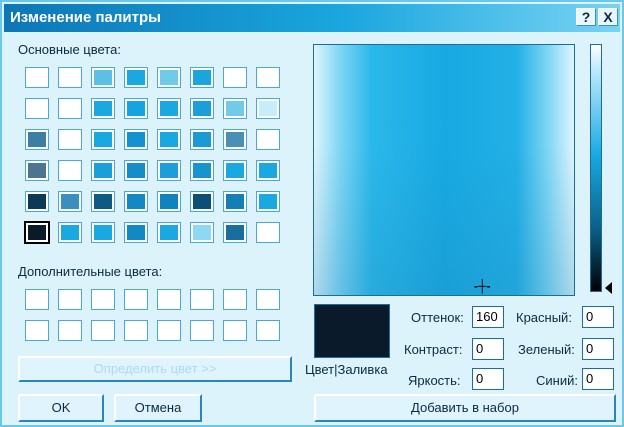 Image resolution: width=624 pixels, height=427 pixels. I want to click on blue-field: 0, so click(598, 379).